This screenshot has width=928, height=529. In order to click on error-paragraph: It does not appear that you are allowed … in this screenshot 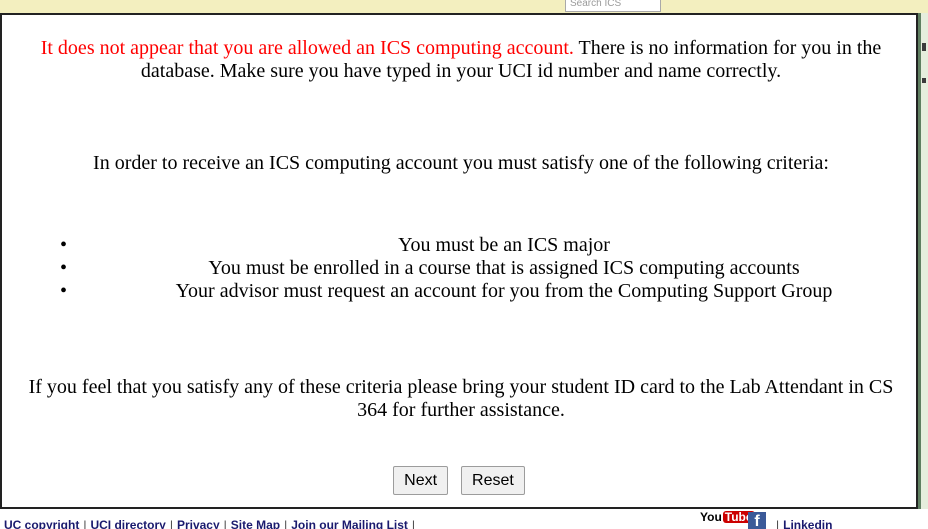, I will do `click(461, 60)`.